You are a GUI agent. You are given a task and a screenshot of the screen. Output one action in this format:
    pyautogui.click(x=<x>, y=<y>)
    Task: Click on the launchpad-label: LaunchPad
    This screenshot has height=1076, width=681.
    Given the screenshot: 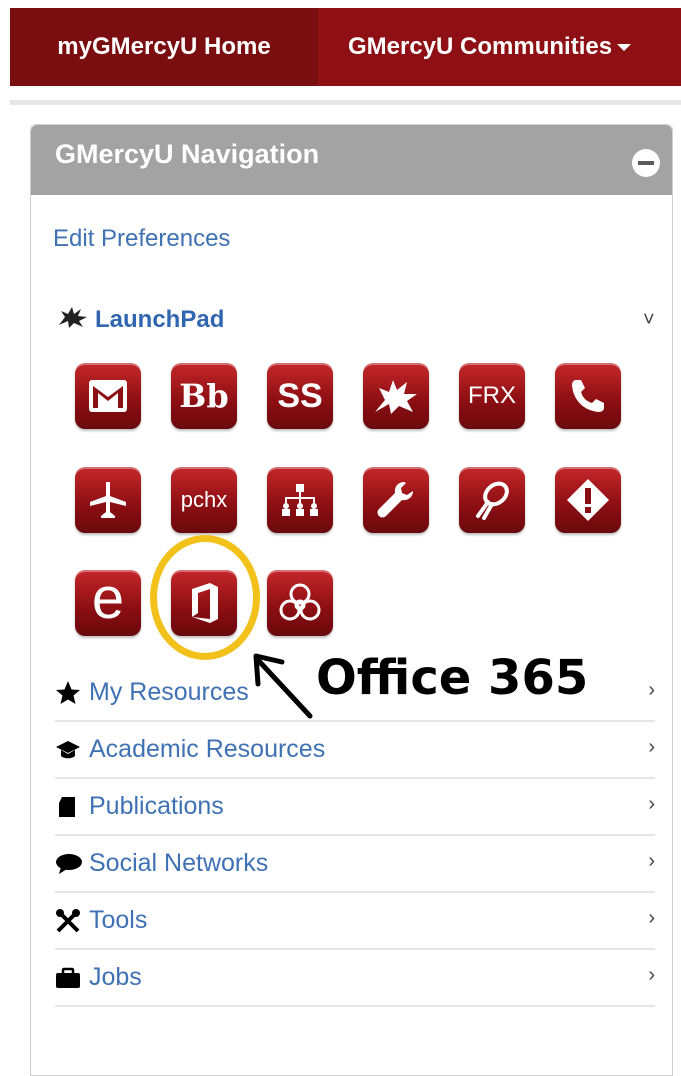 What is the action you would take?
    pyautogui.click(x=160, y=319)
    